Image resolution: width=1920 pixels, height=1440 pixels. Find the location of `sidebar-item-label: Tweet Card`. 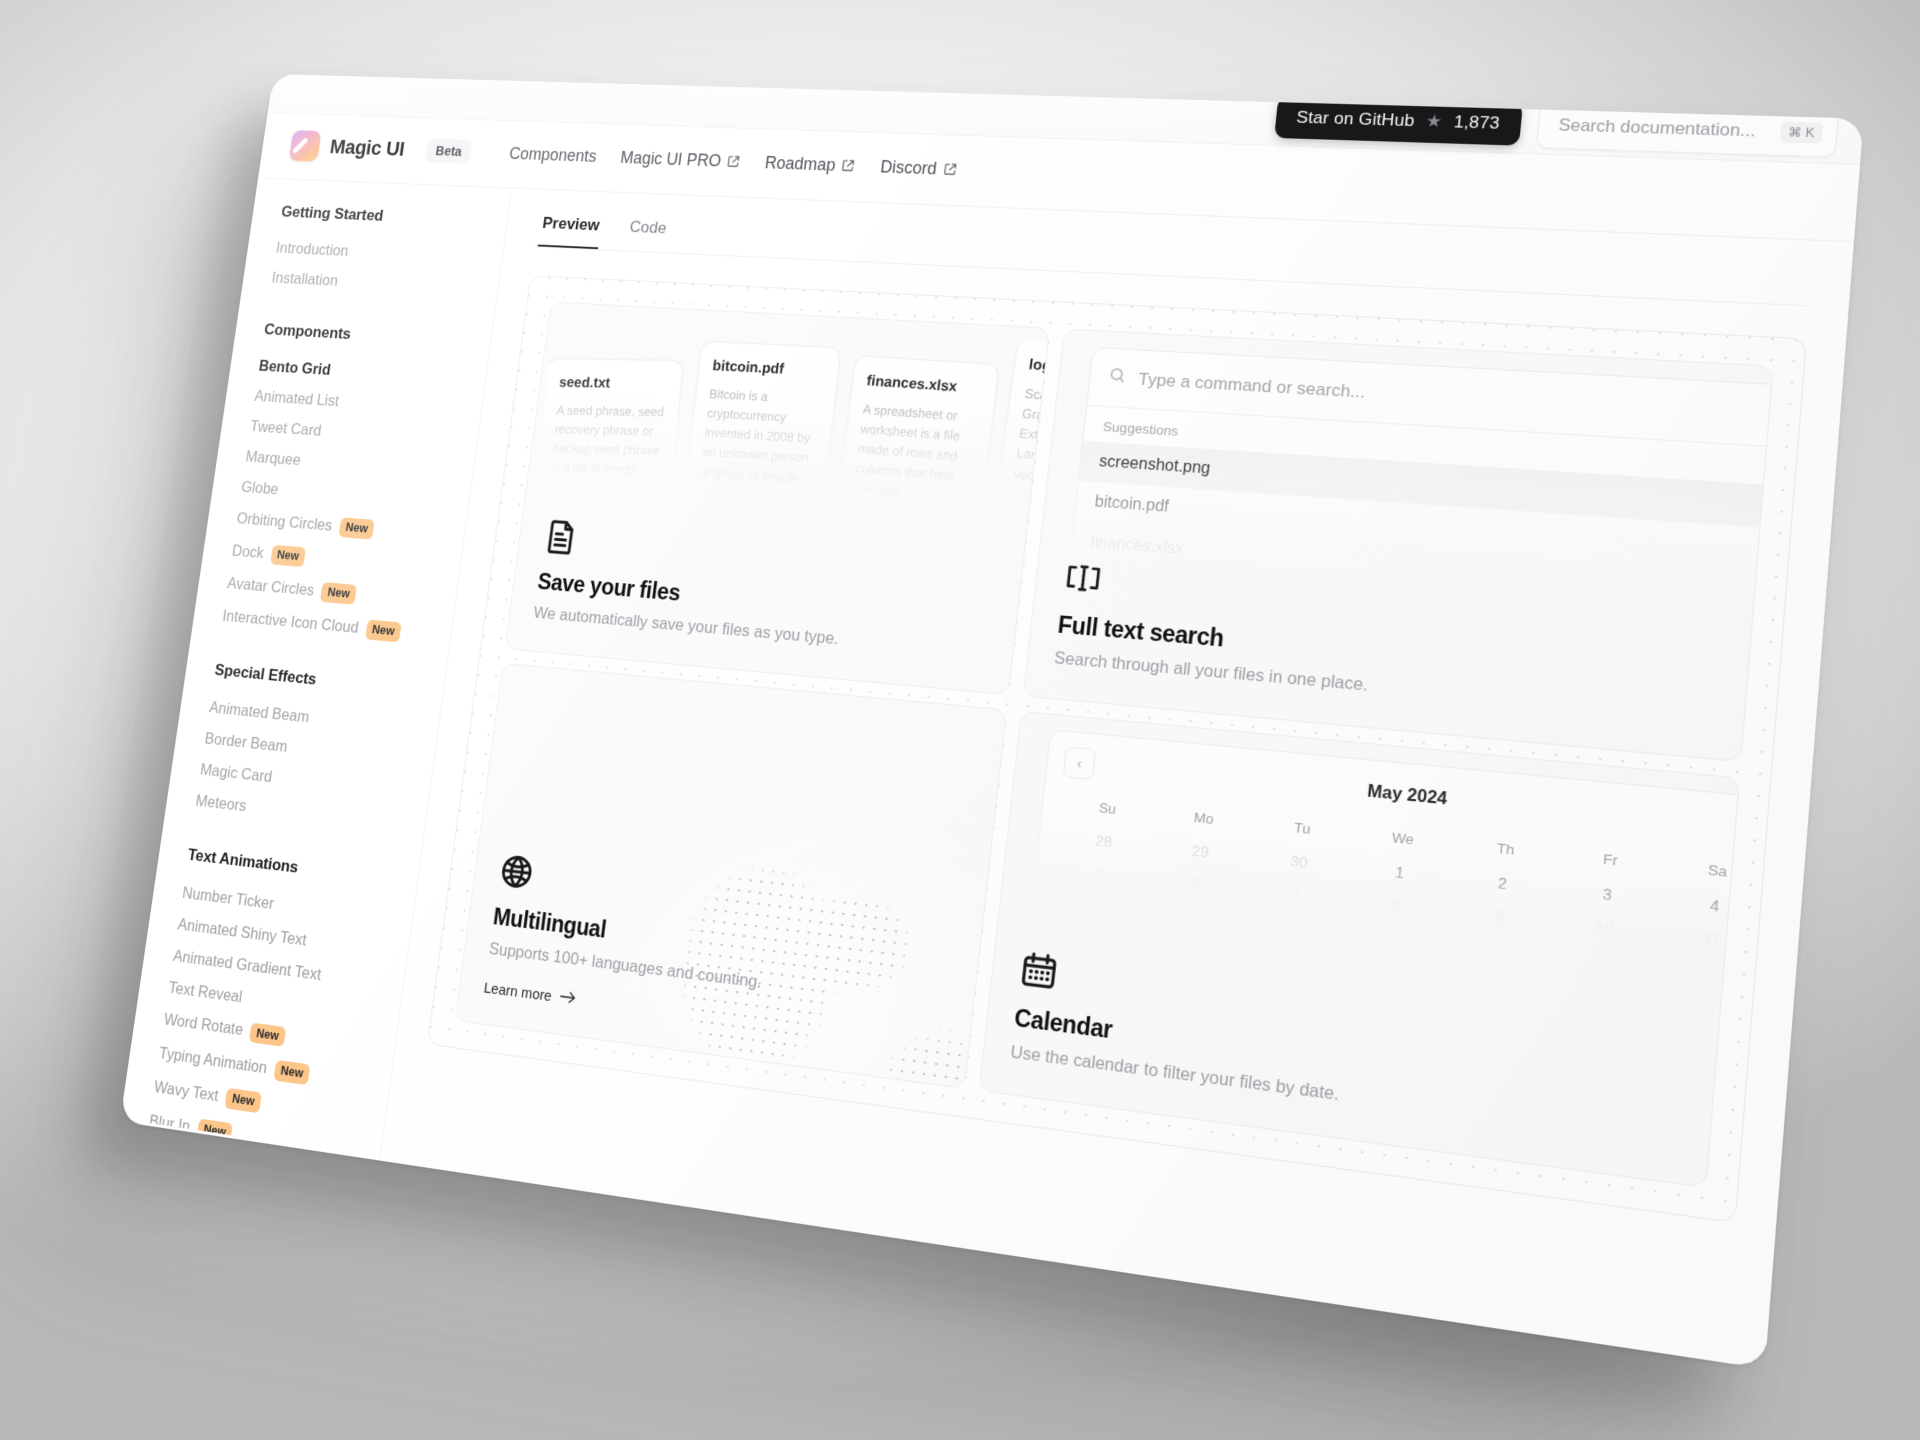

sidebar-item-label: Tweet Card is located at coordinates (286, 429).